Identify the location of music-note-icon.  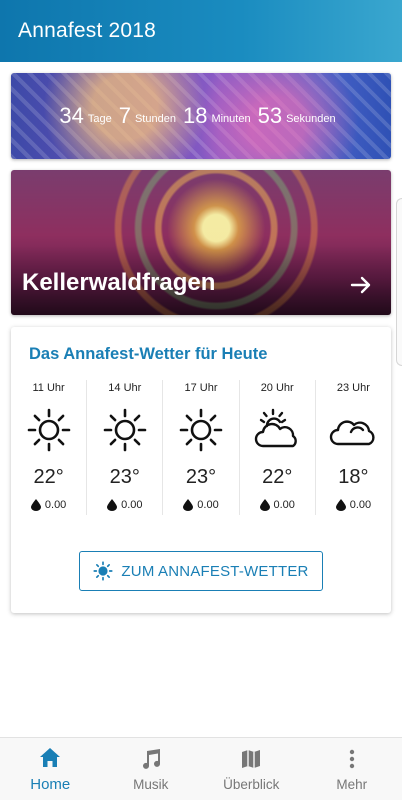
(151, 758).